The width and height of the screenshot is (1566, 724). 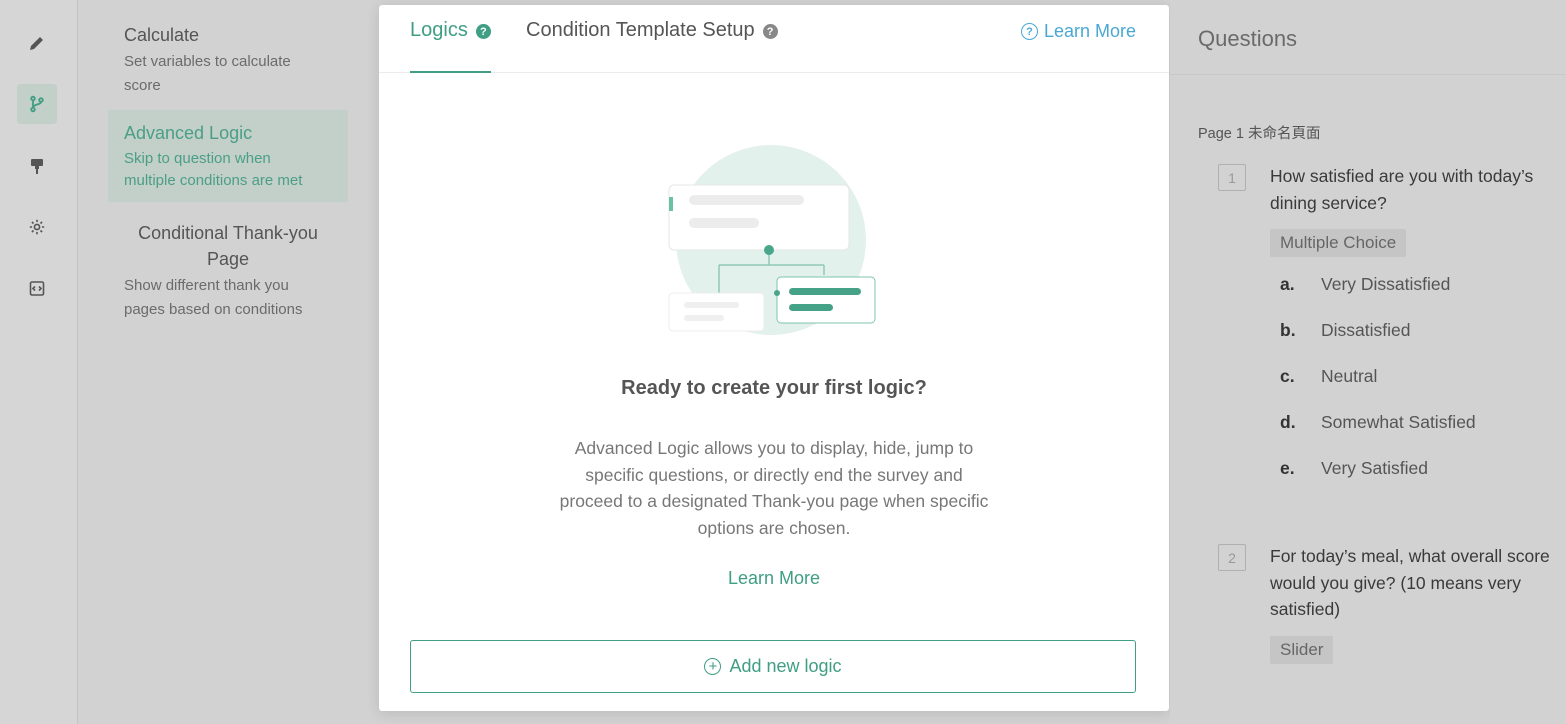 What do you see at coordinates (1338, 243) in the screenshot?
I see `question-type-tag: Multiple Choice` at bounding box center [1338, 243].